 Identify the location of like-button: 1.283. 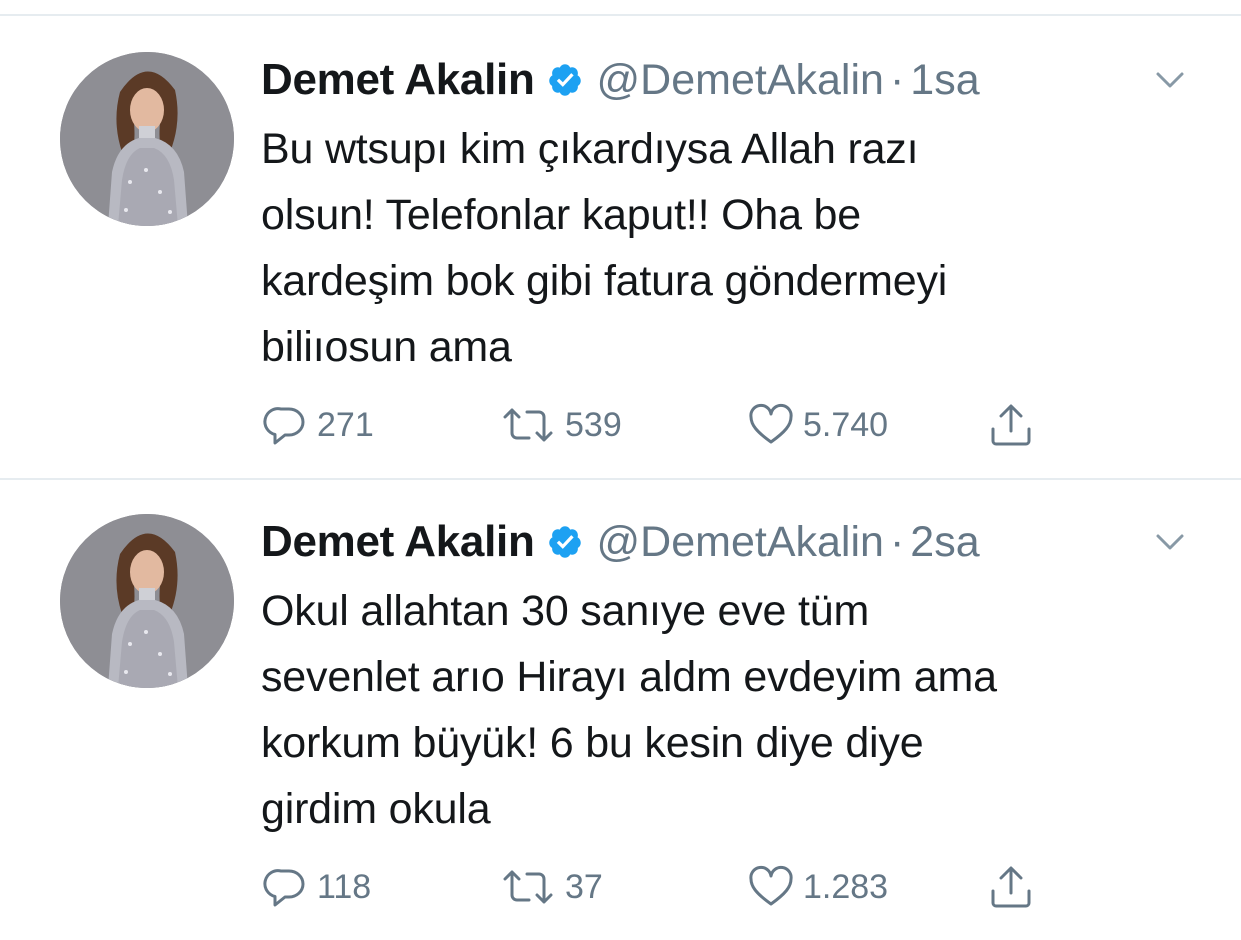
(817, 887).